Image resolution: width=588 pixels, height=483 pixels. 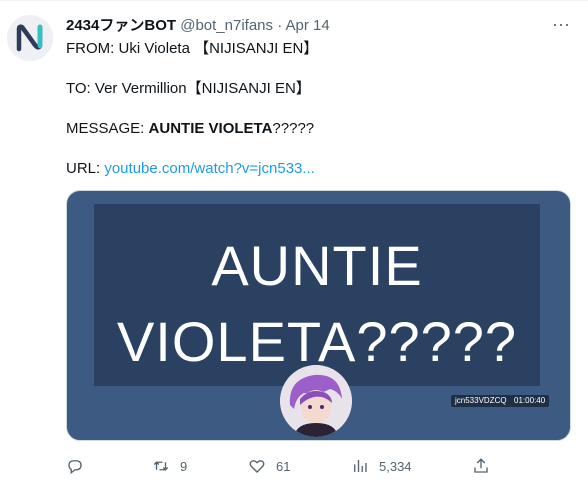 What do you see at coordinates (269, 466) in the screenshot?
I see `like-button: 61` at bounding box center [269, 466].